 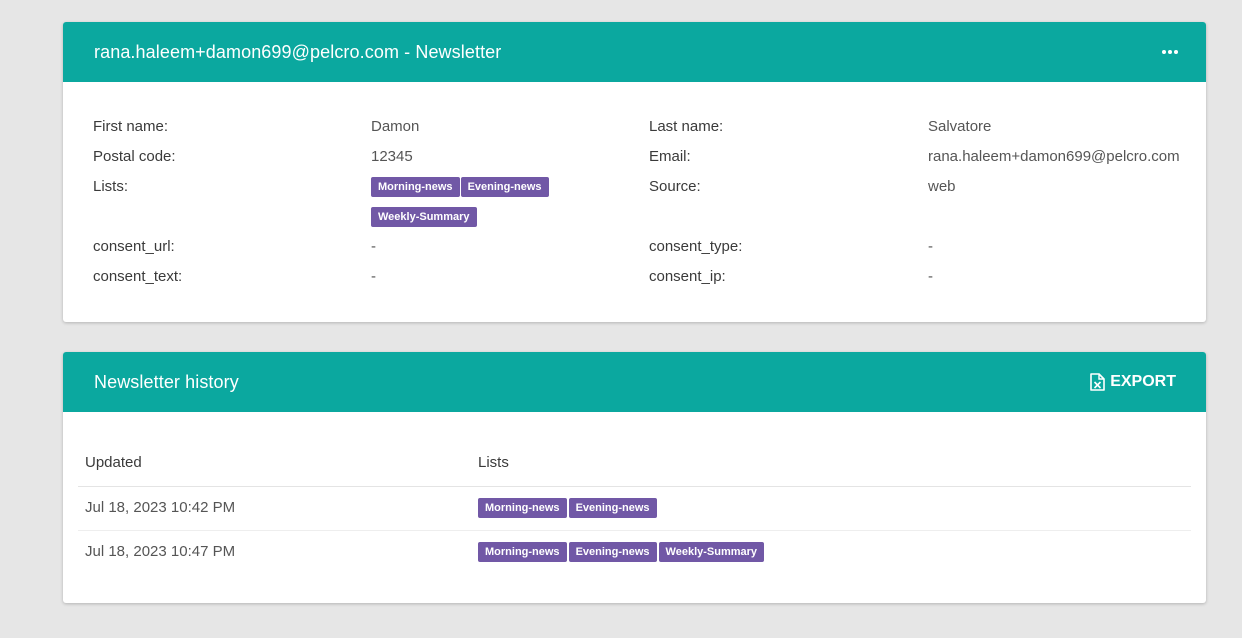 What do you see at coordinates (131, 126) in the screenshot?
I see `first-name-label: First name:` at bounding box center [131, 126].